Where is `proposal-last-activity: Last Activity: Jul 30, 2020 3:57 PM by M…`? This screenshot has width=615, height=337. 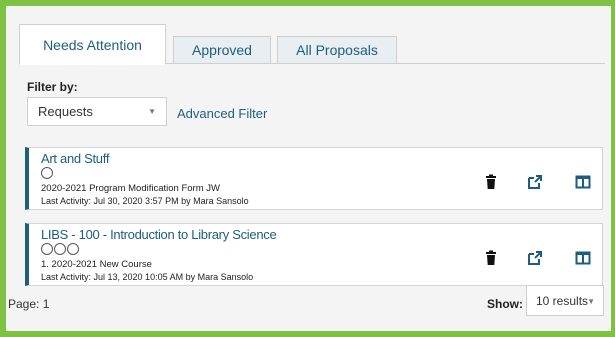 proposal-last-activity: Last Activity: Jul 30, 2020 3:57 PM by M… is located at coordinates (145, 201).